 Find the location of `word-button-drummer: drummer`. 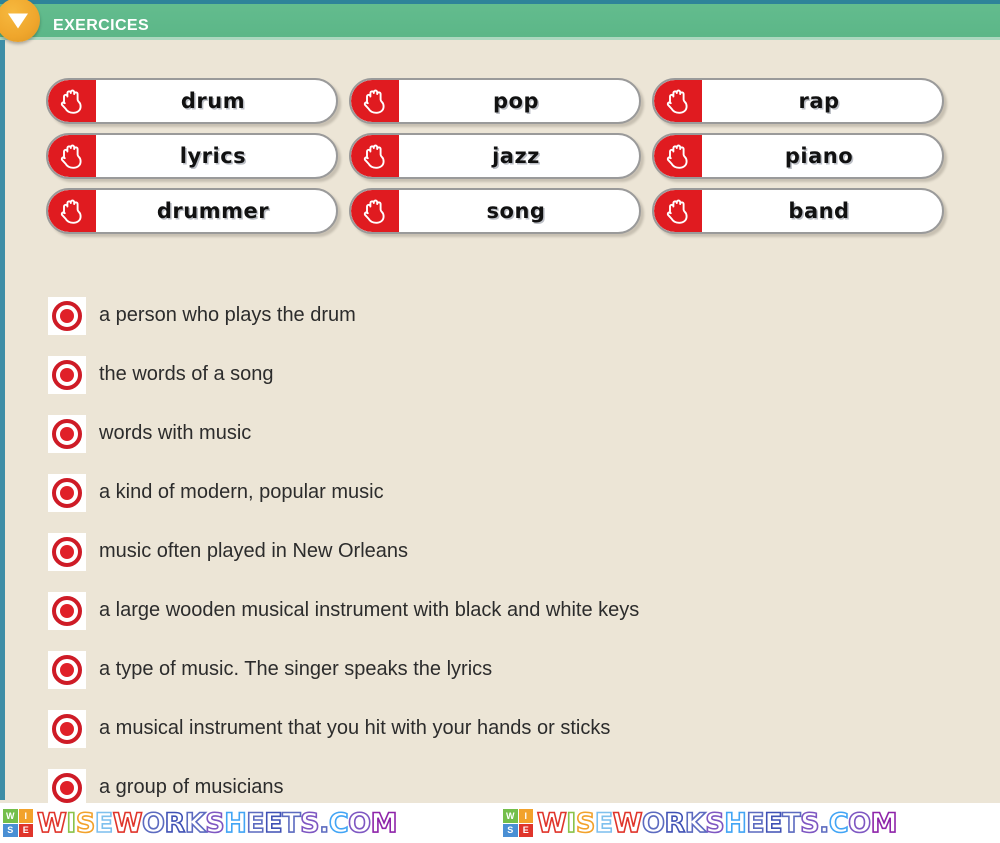

word-button-drummer: drummer is located at coordinates (192, 211).